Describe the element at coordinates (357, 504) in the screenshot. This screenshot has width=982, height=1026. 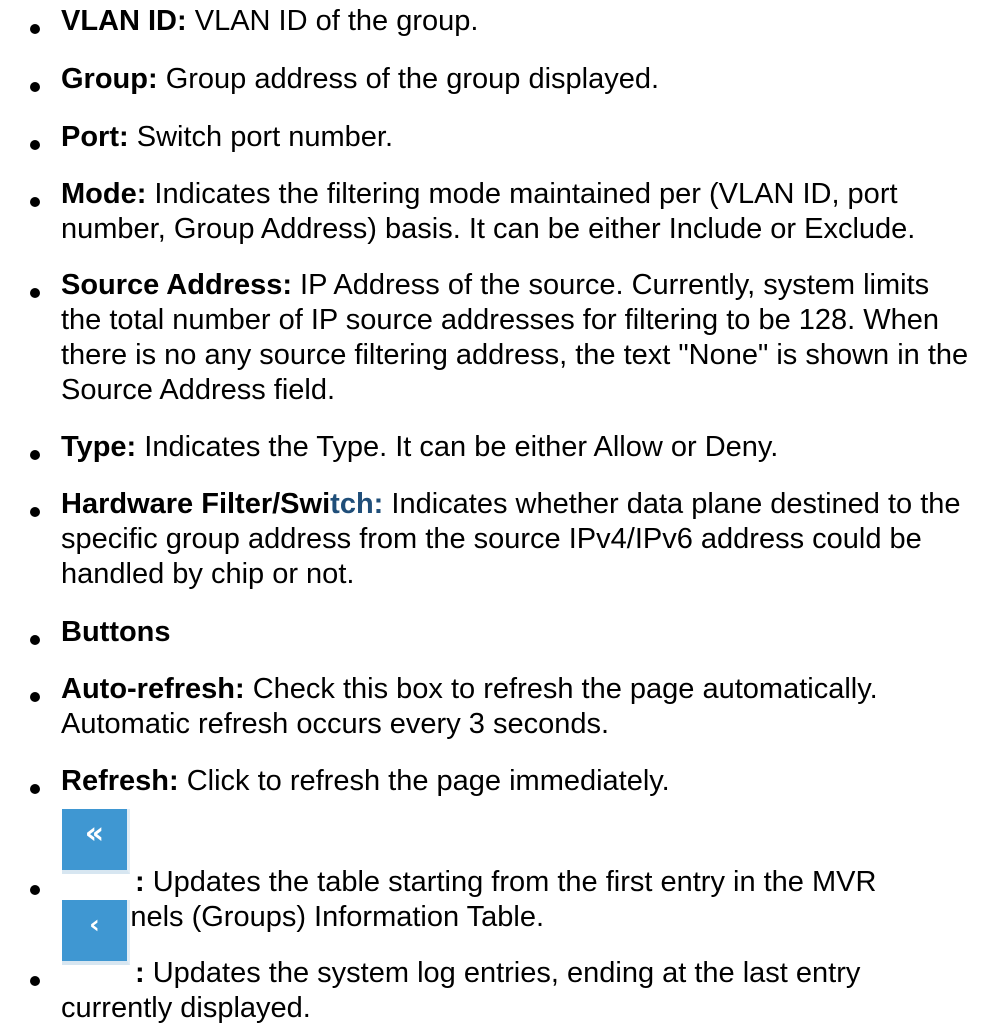
I see `term-label-tail: tch:` at that location.